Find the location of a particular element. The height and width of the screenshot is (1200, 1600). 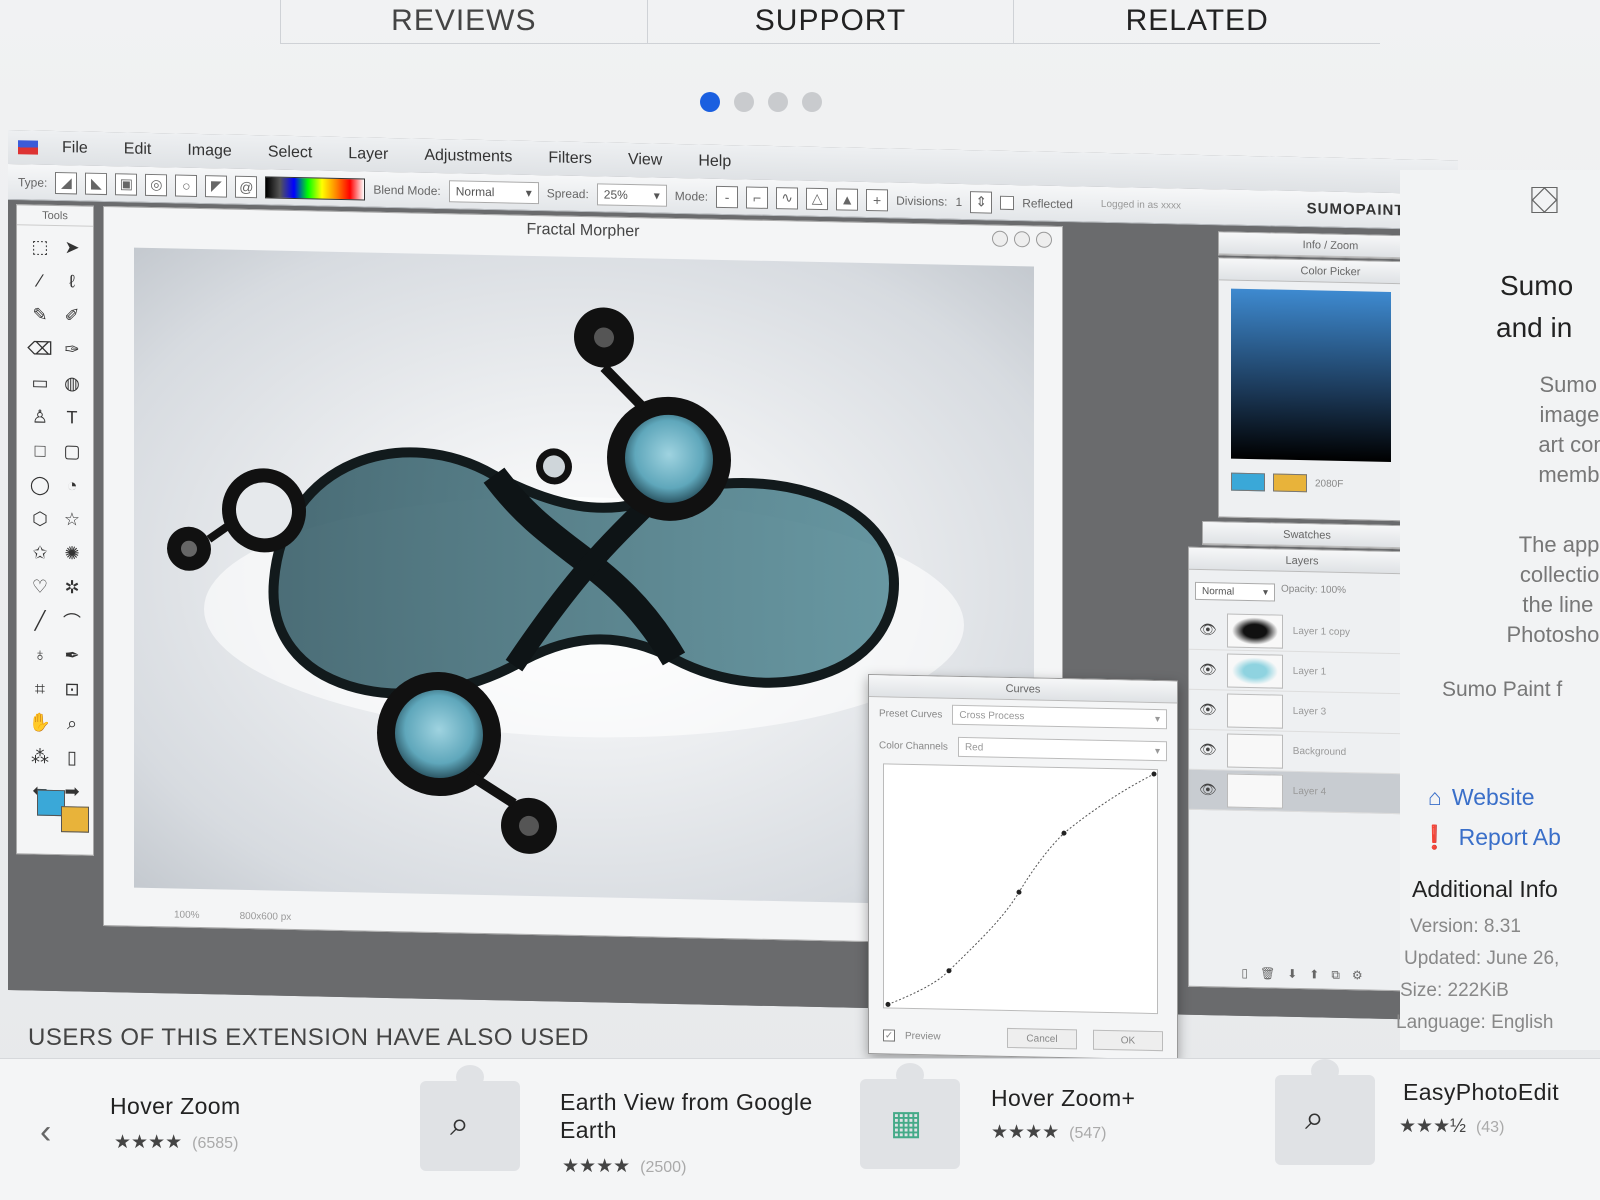

pen-tool-icon: ✒ is located at coordinates (72, 655).